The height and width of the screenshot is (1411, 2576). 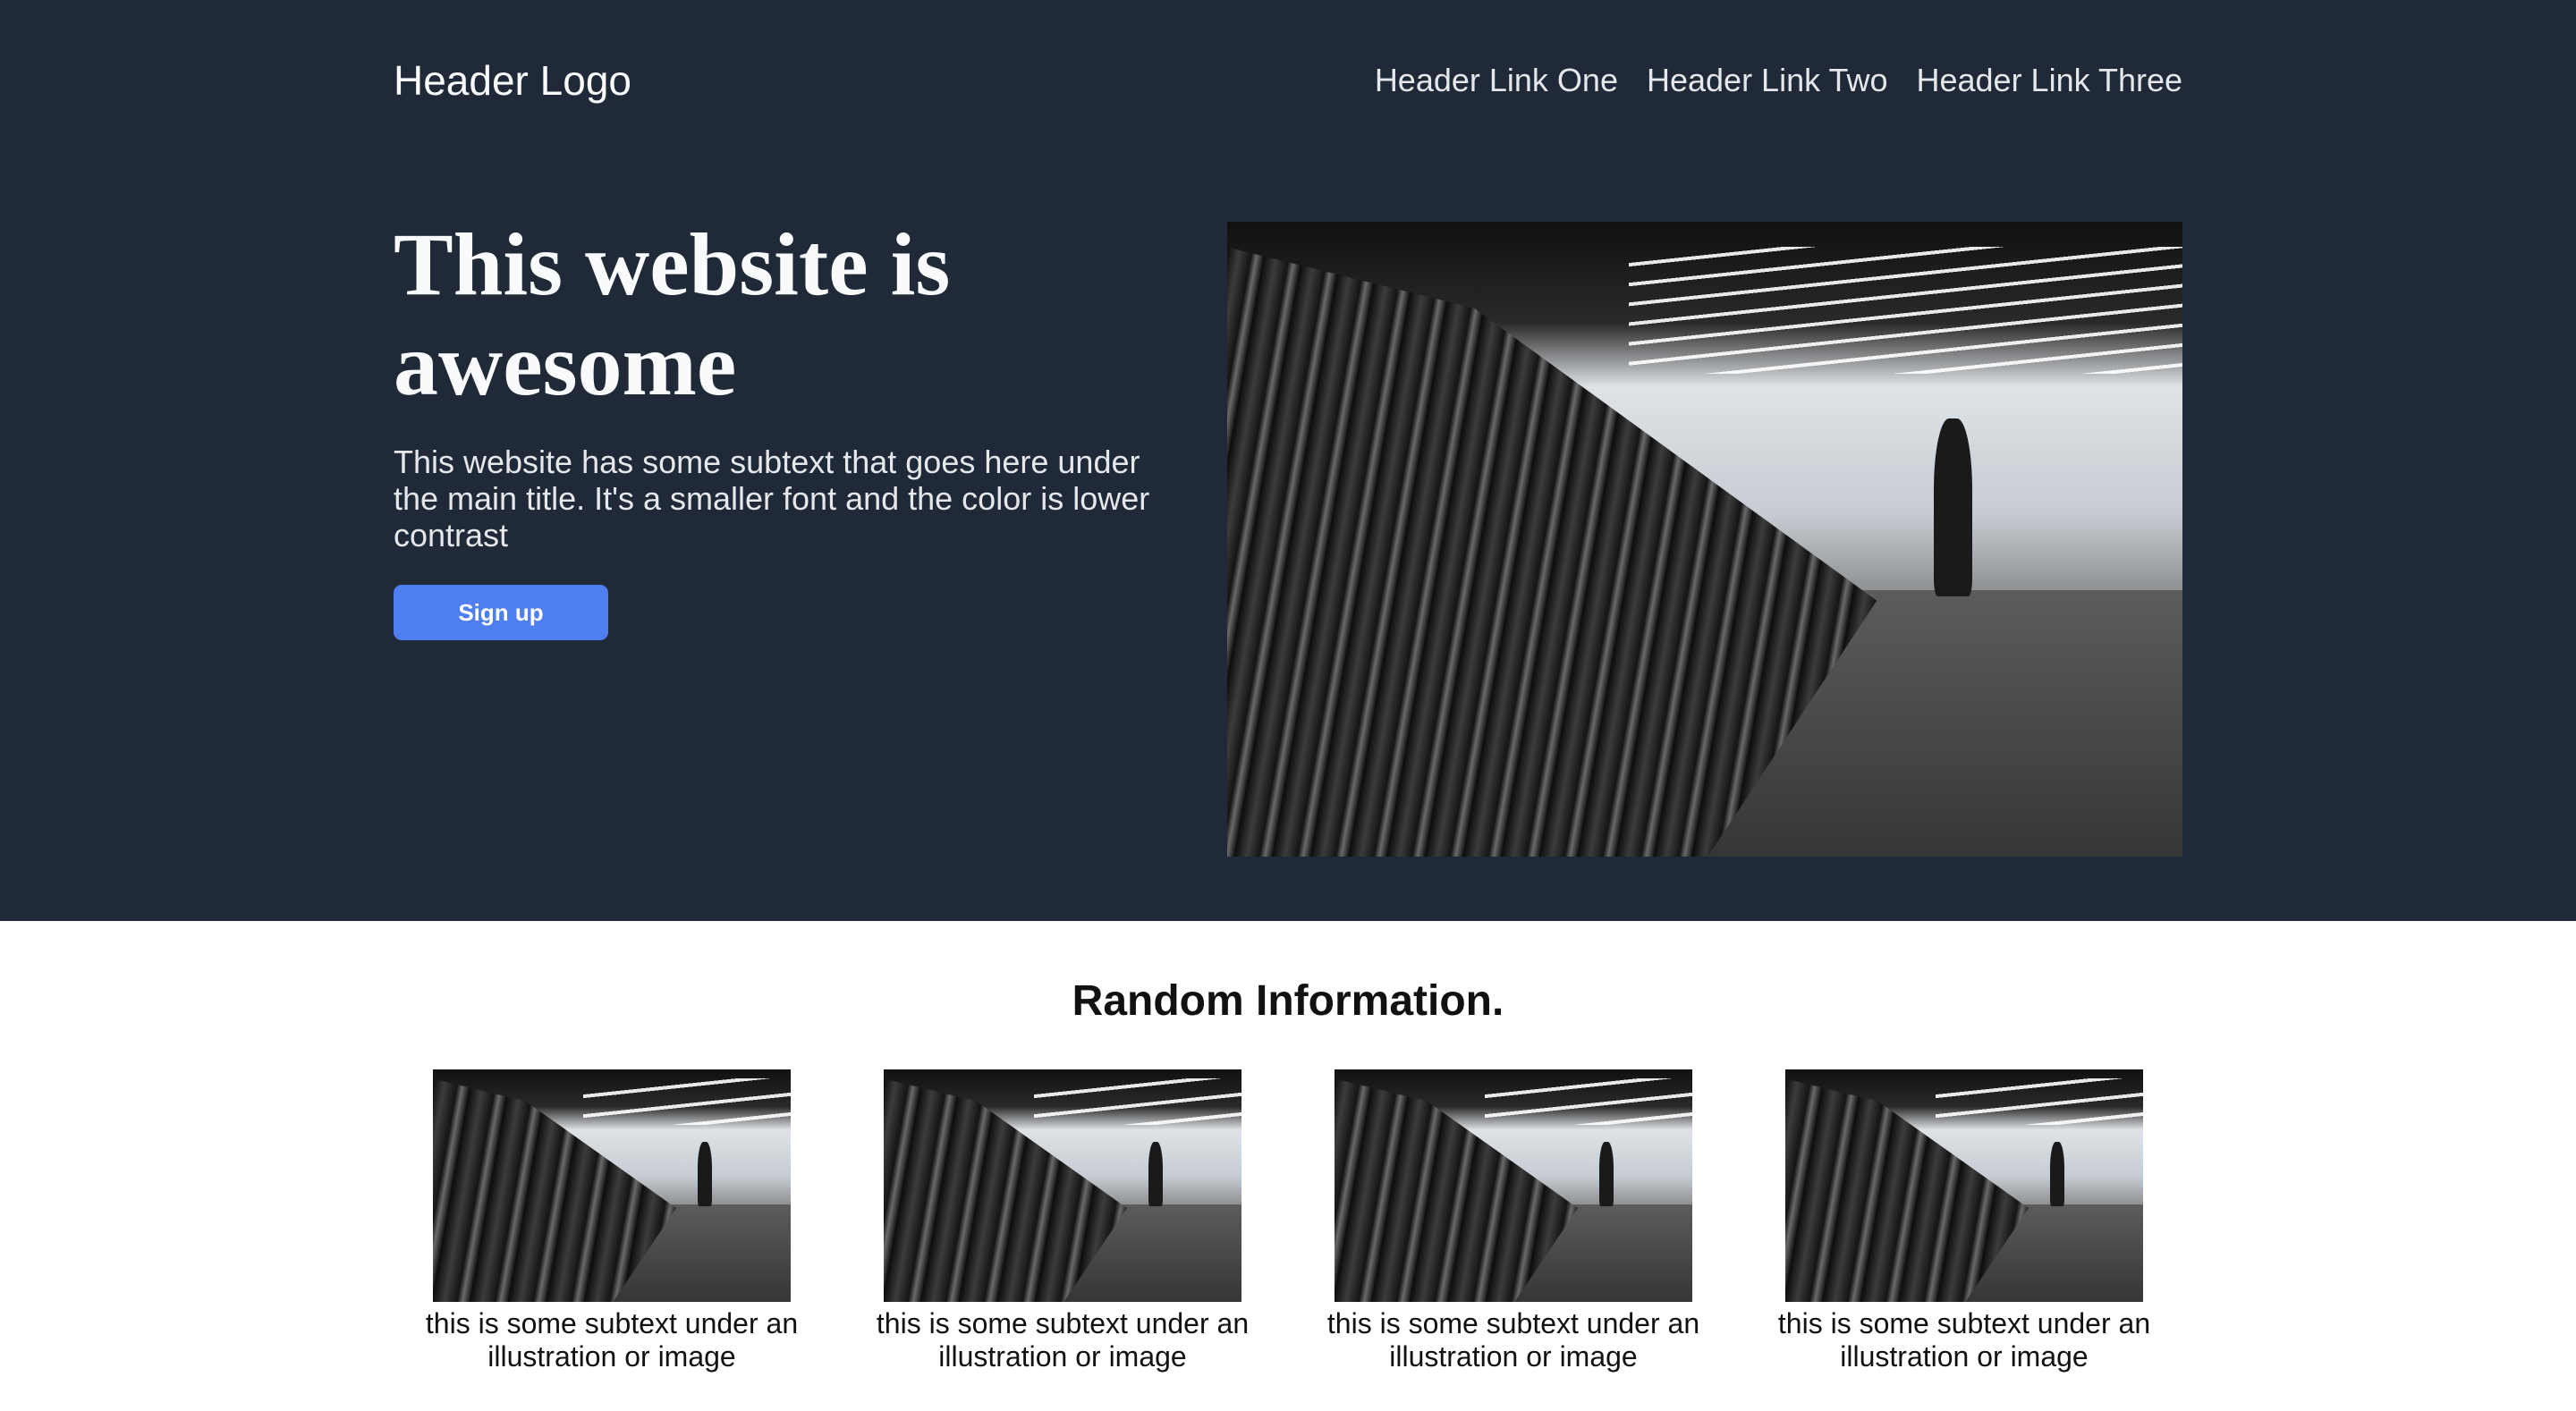 What do you see at coordinates (501, 612) in the screenshot?
I see `sign-up-button: Sign up` at bounding box center [501, 612].